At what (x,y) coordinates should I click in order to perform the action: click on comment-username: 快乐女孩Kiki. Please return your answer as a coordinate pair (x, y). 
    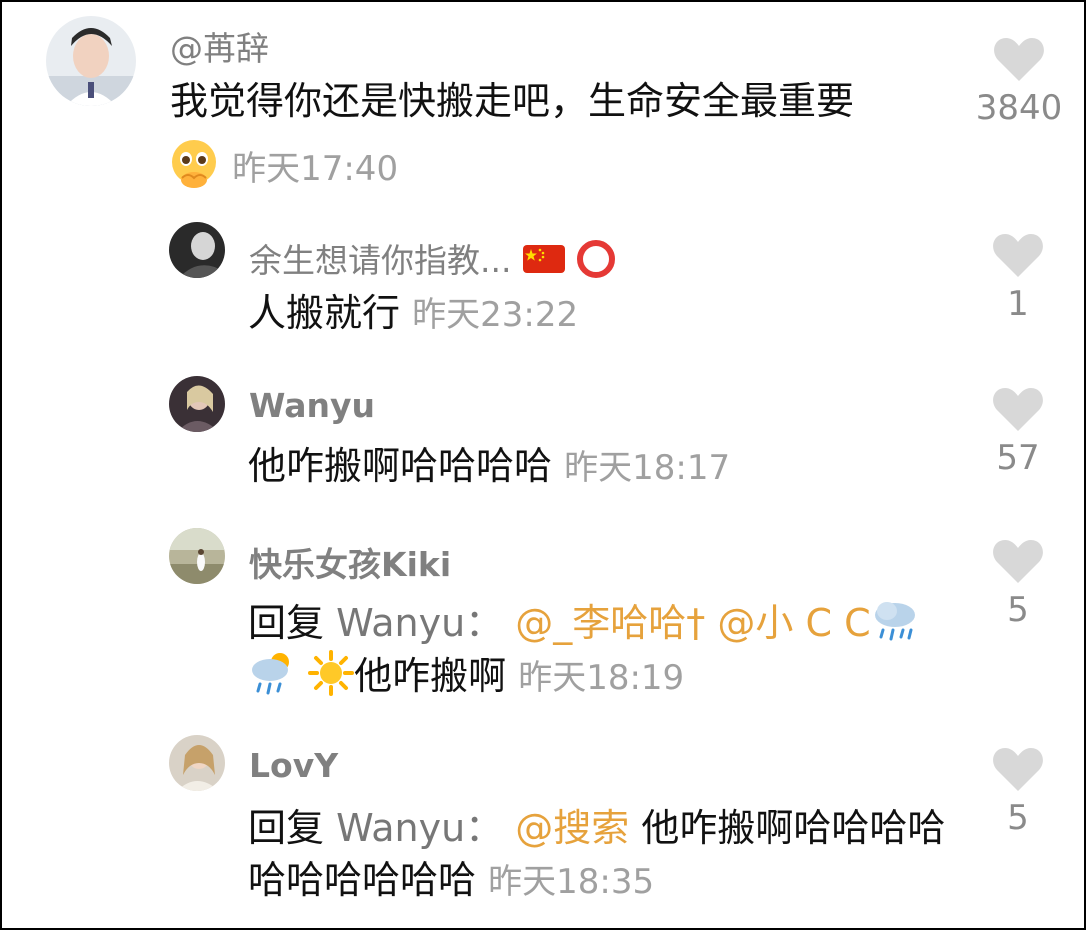
    Looking at the image, I should click on (350, 562).